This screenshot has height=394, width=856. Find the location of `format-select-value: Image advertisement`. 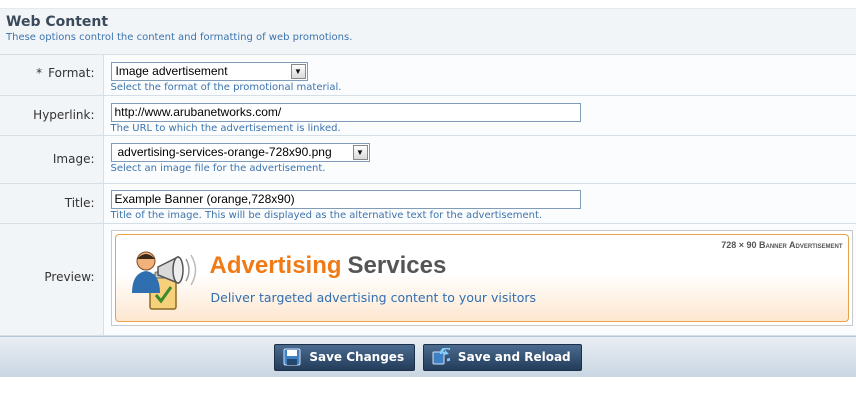

format-select-value: Image advertisement is located at coordinates (171, 71).